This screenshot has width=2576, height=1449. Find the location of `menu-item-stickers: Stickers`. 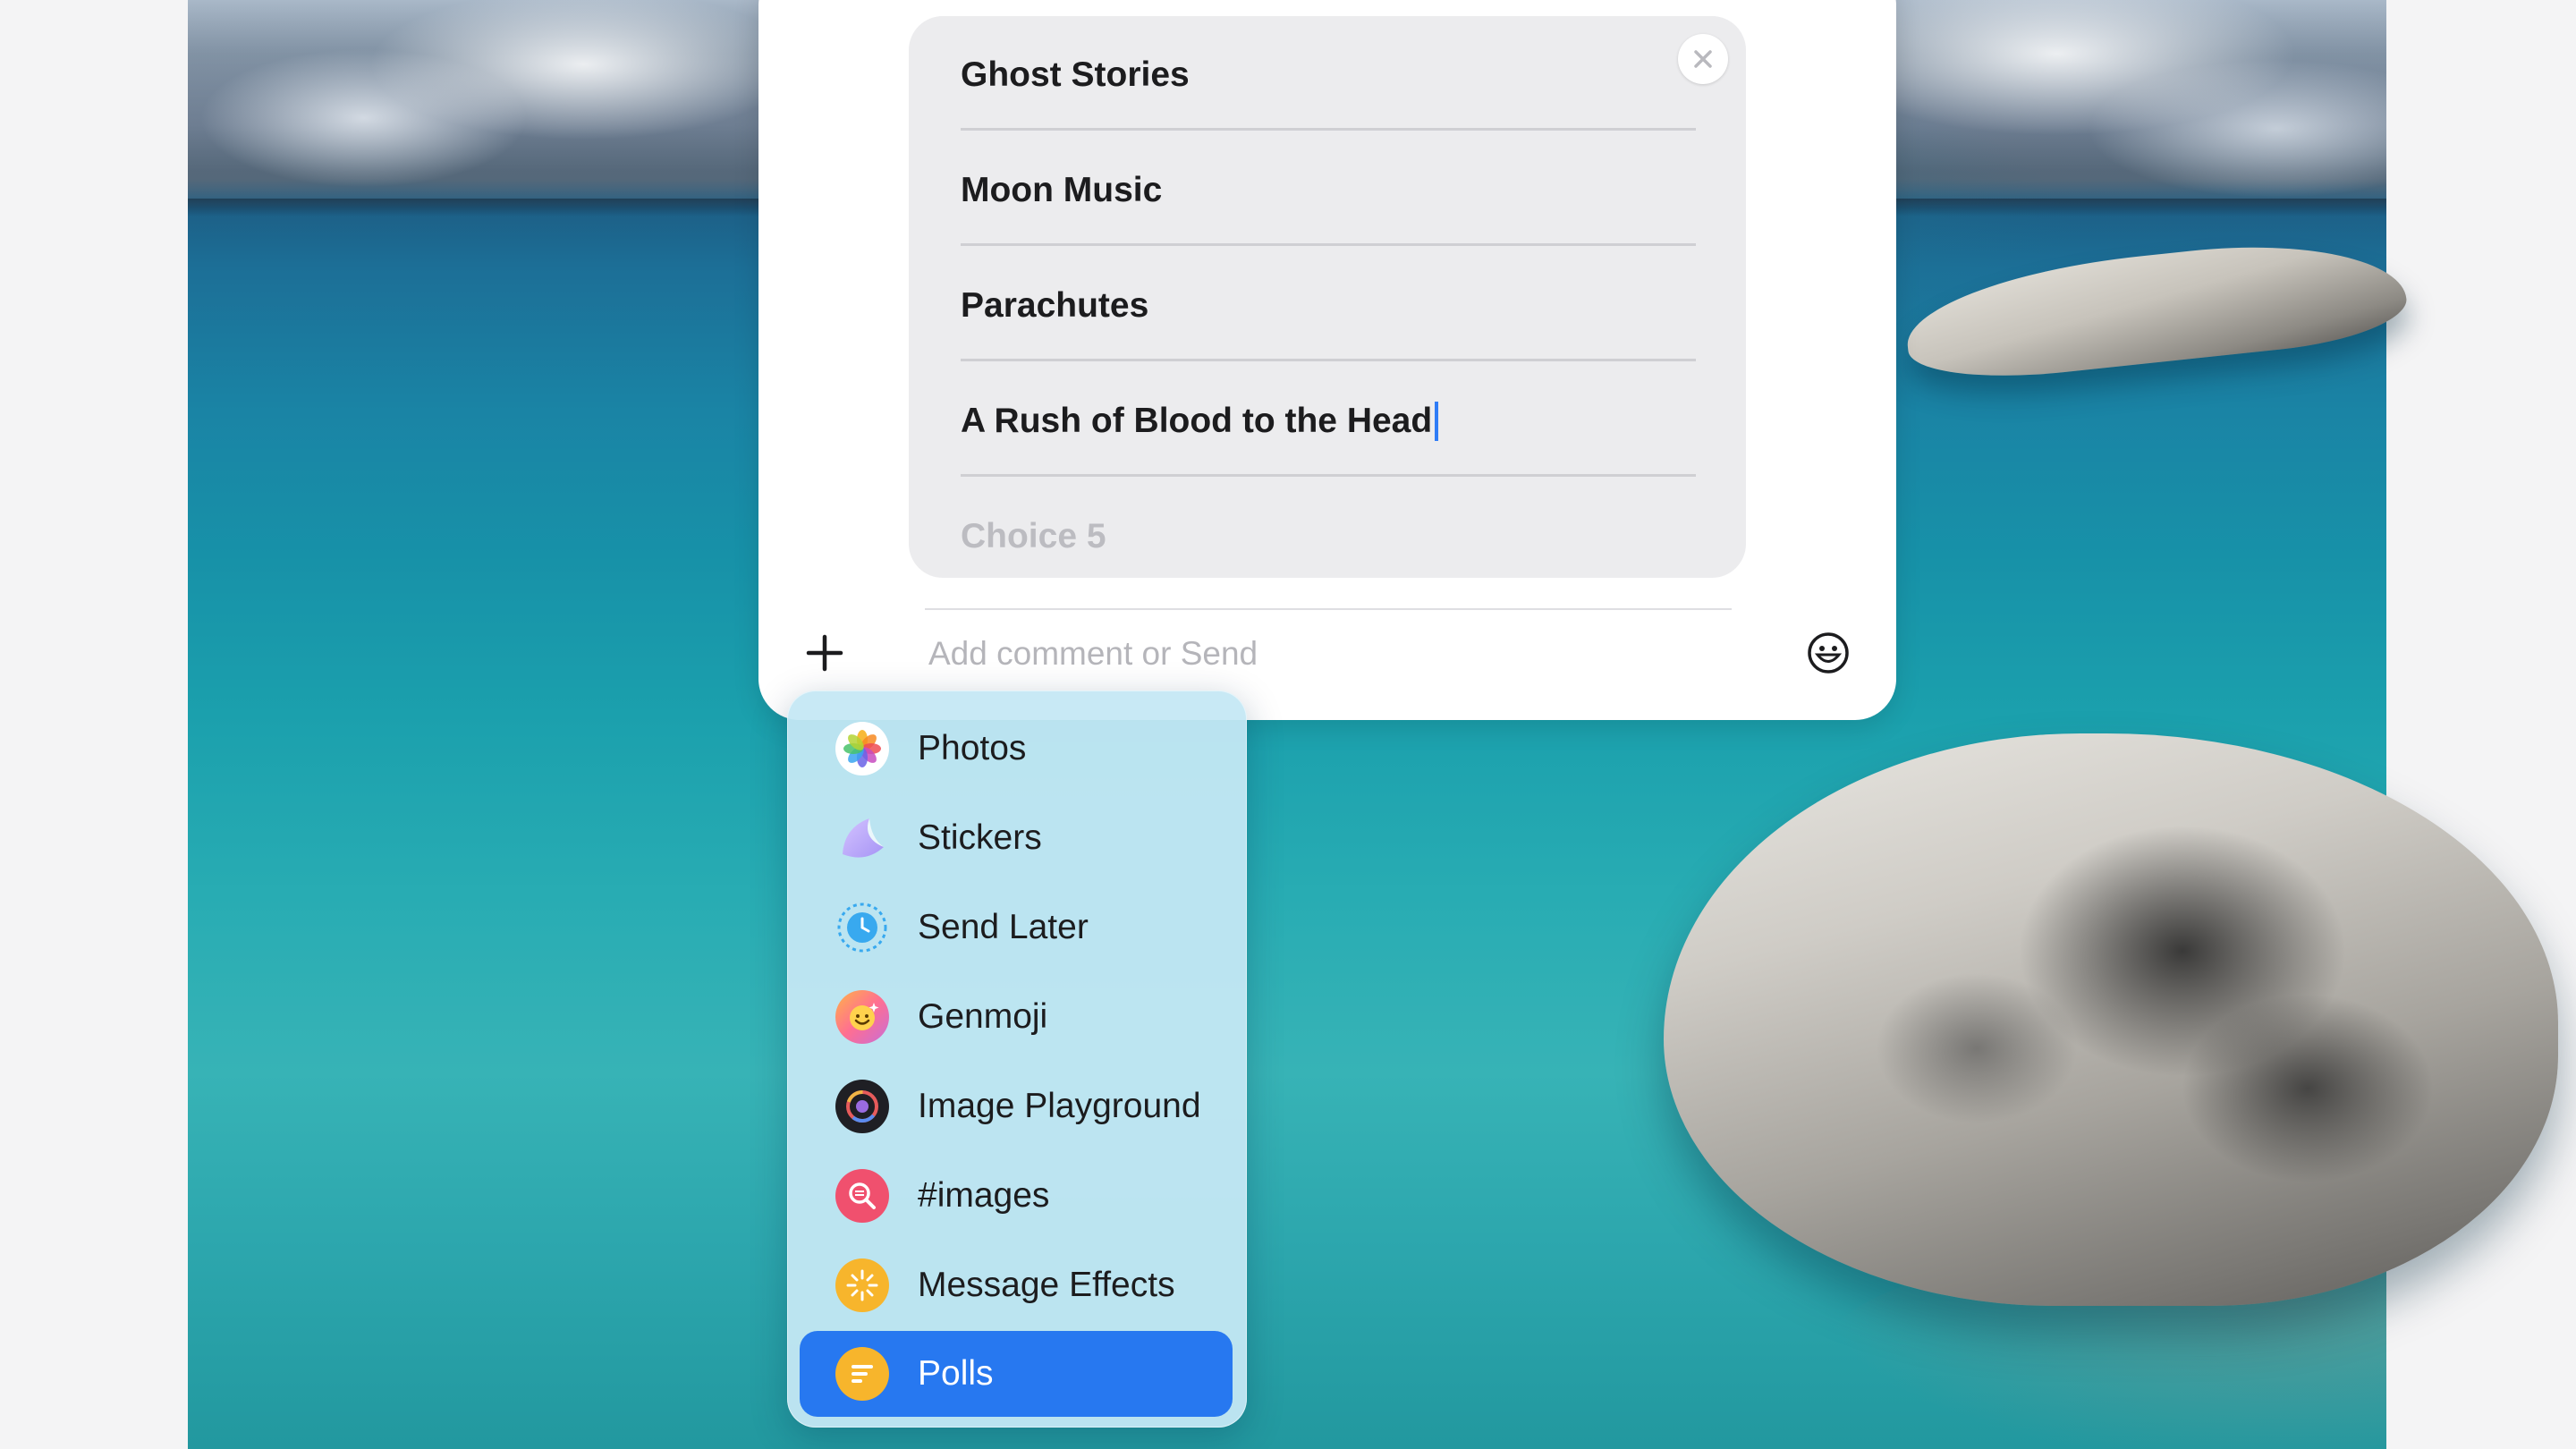

menu-item-stickers: Stickers is located at coordinates (1016, 838).